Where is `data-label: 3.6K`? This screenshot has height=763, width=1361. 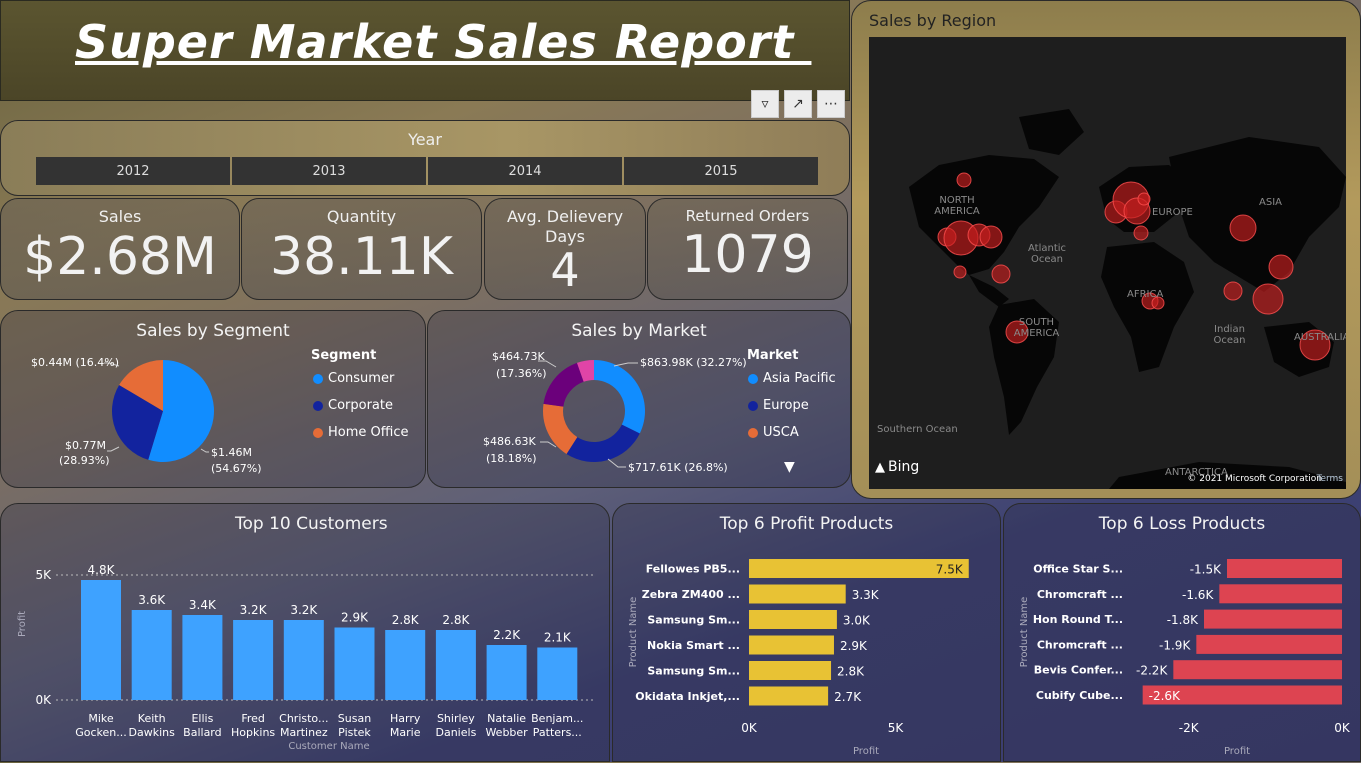 data-label: 3.6K is located at coordinates (152, 600).